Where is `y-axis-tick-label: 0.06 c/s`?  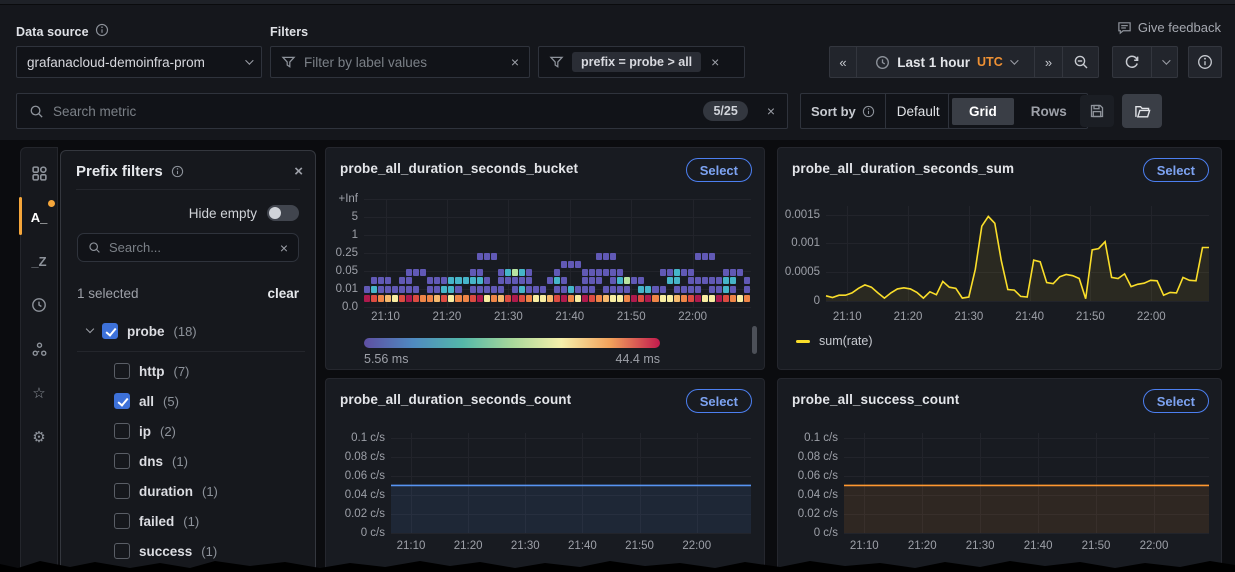
y-axis-tick-label: 0.06 c/s is located at coordinates (817, 475).